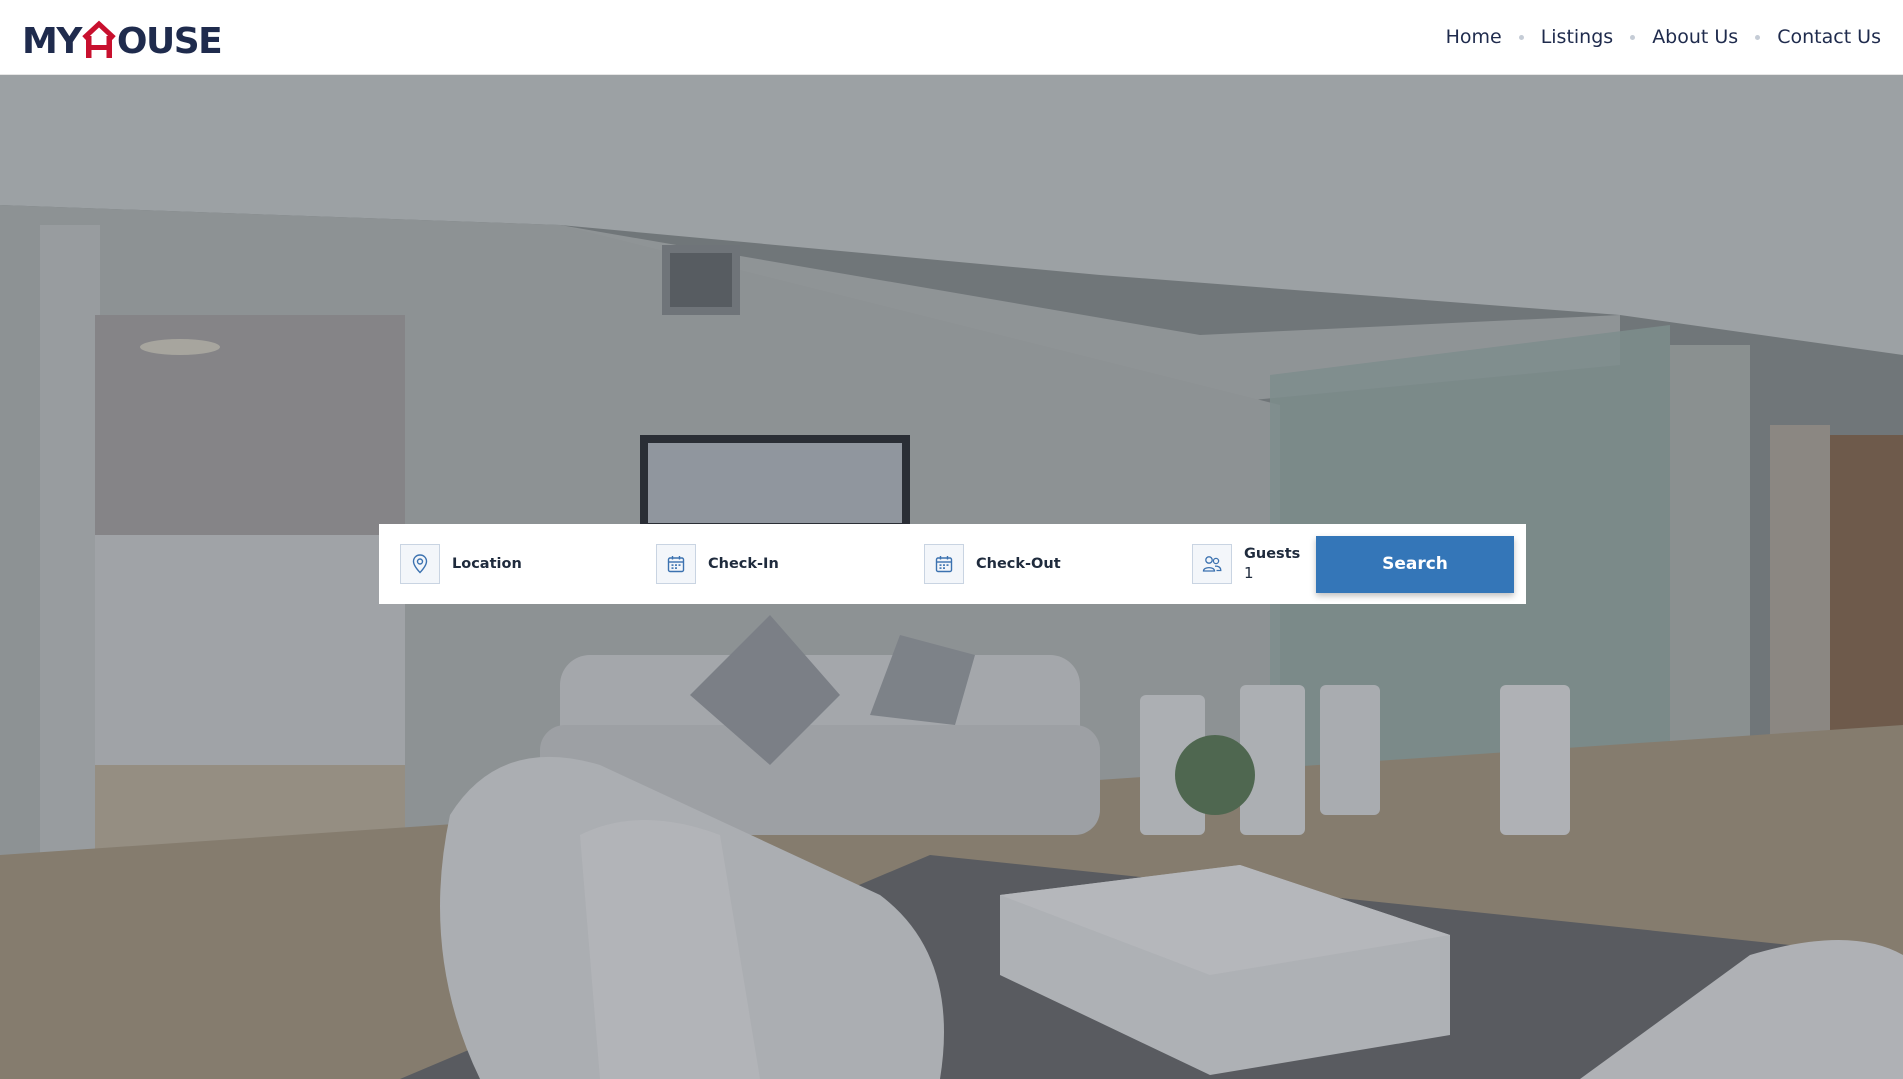  What do you see at coordinates (1272, 564) in the screenshot?
I see `guests-text: Guests 1` at bounding box center [1272, 564].